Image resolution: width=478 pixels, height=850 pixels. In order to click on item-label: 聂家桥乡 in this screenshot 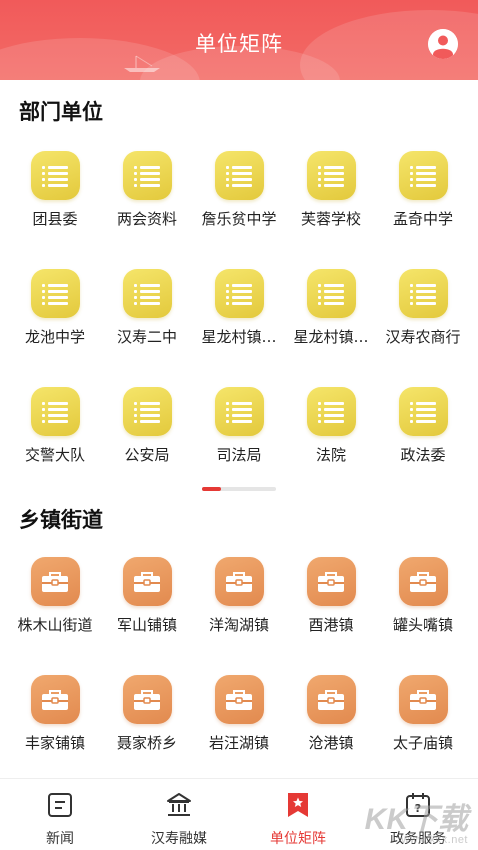, I will do `click(146, 743)`.